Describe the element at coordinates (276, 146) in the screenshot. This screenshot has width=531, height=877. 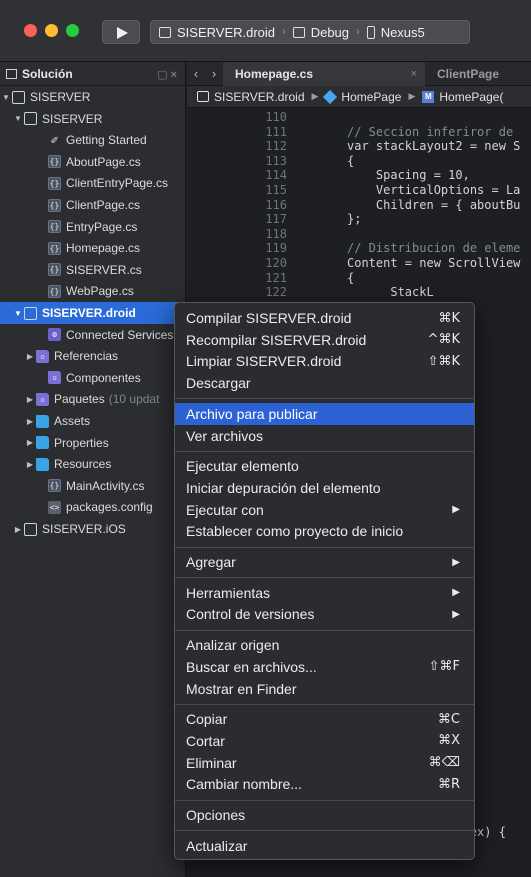
I see `line-number: 112` at that location.